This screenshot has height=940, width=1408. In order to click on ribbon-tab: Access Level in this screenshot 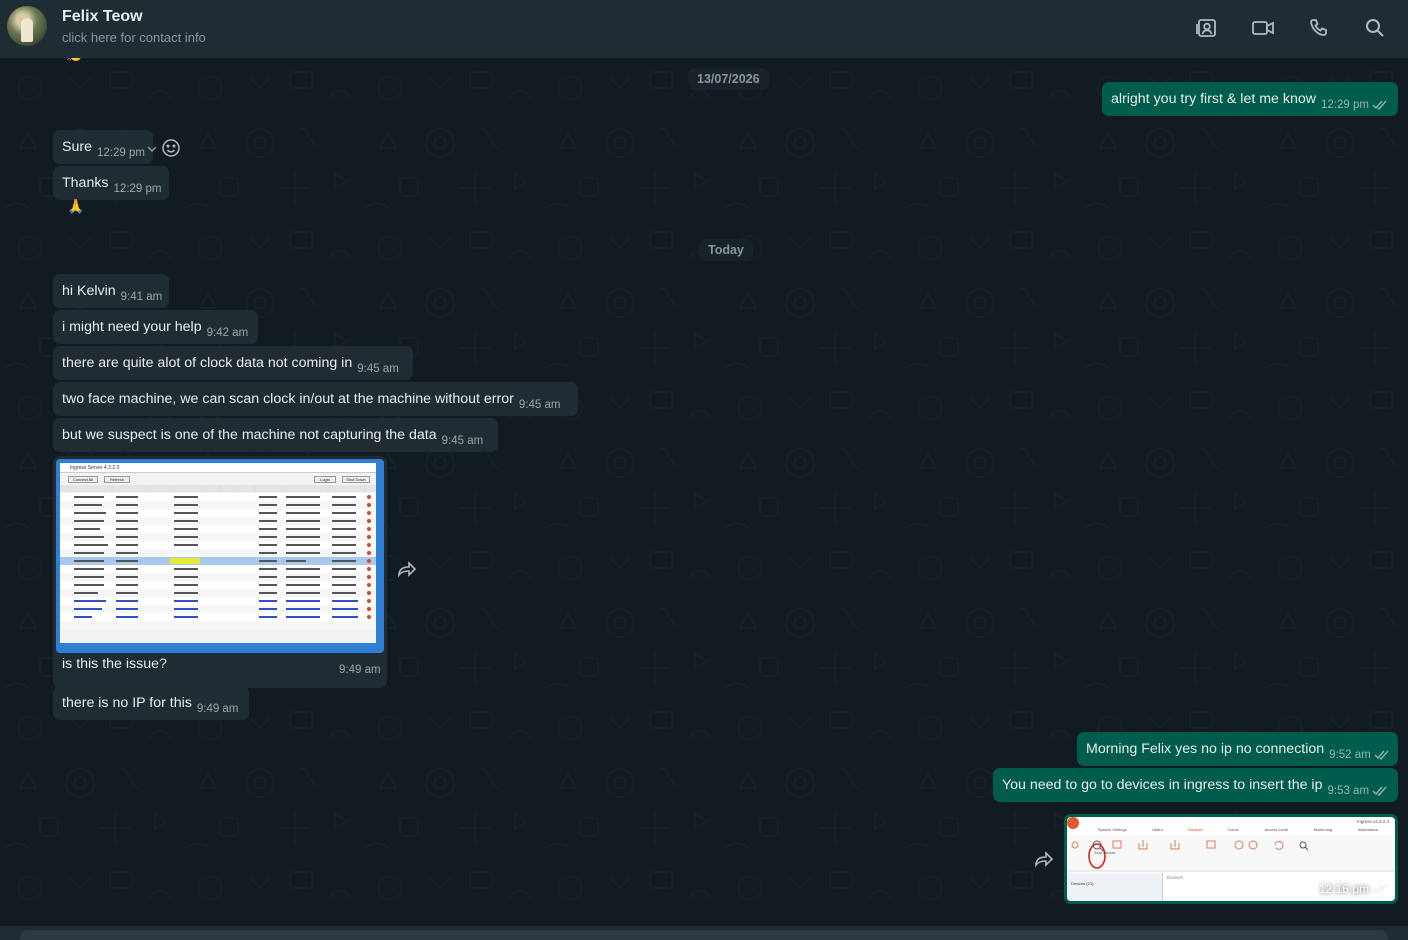, I will do `click(1276, 829)`.